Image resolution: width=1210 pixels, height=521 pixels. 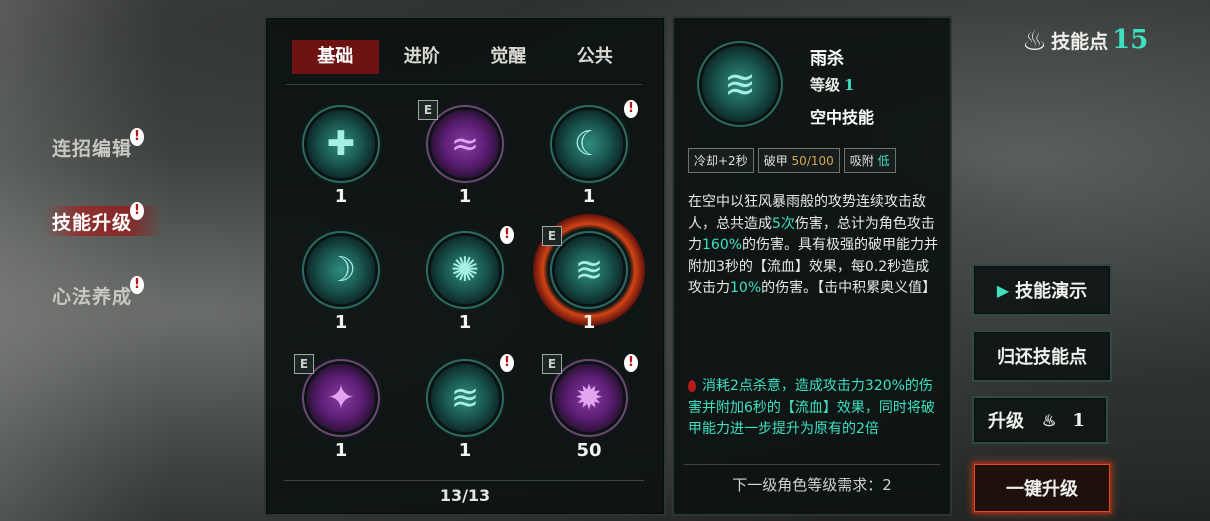 What do you see at coordinates (92, 296) in the screenshot?
I see `side-item-label: 心法养成` at bounding box center [92, 296].